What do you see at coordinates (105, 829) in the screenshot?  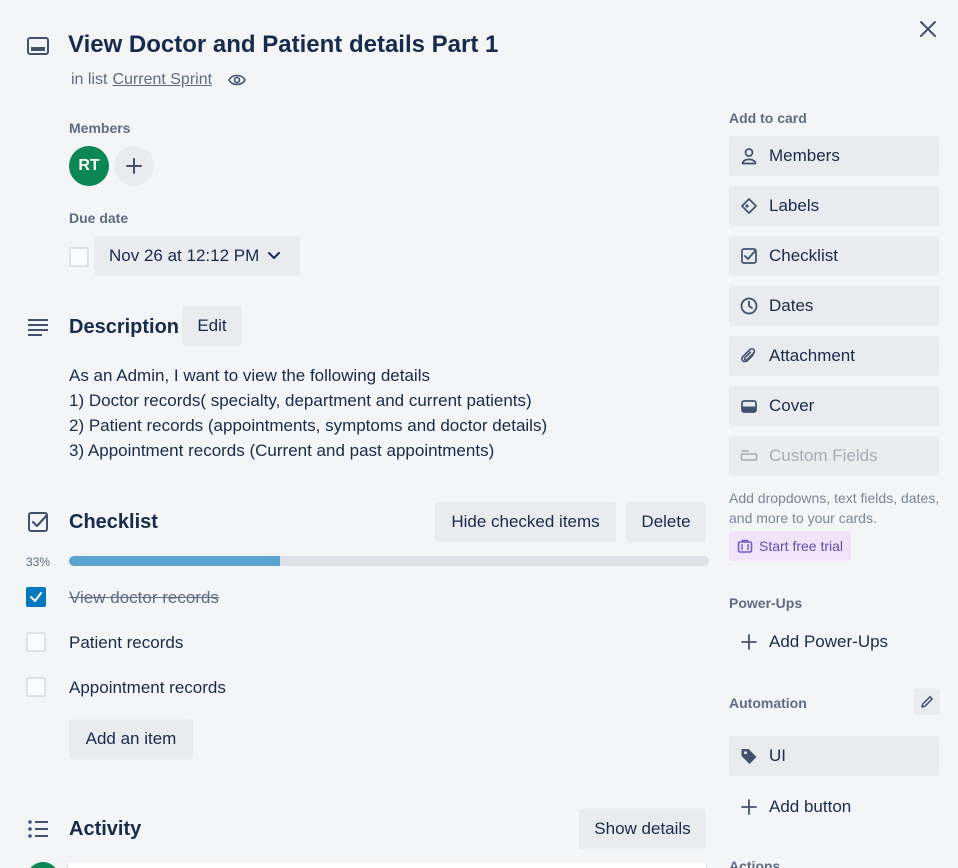 I see `activity-title: Activity` at bounding box center [105, 829].